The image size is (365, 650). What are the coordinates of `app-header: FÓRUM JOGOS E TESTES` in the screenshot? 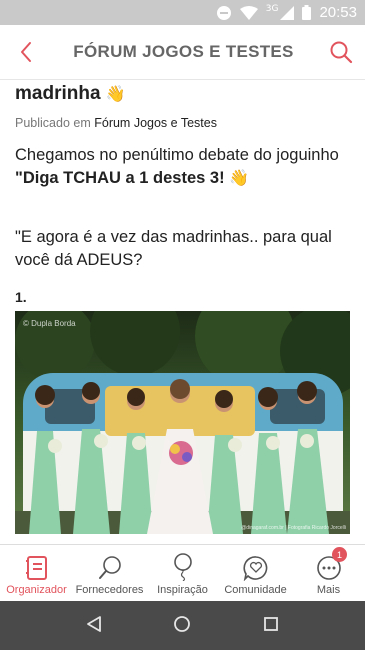 It's located at (182, 52).